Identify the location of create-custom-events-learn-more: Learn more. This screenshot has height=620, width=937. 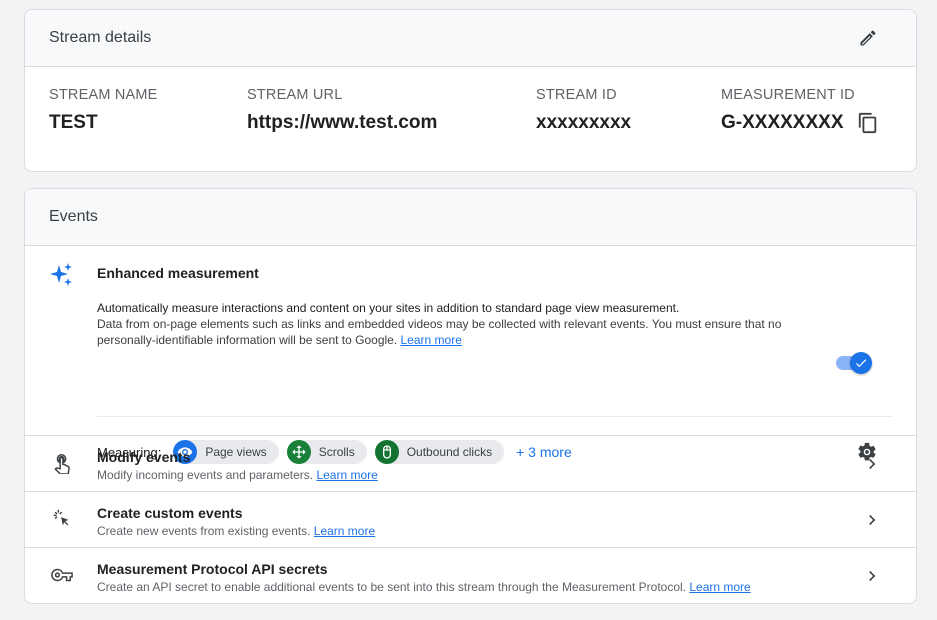
(344, 531).